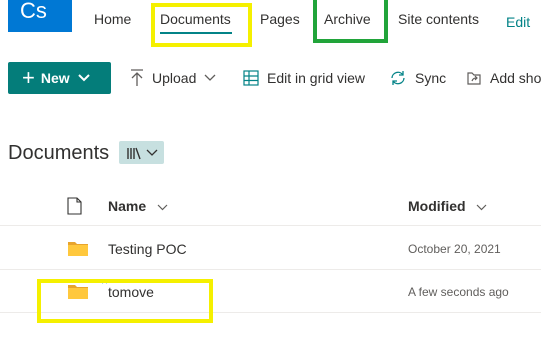  What do you see at coordinates (270, 291) in the screenshot?
I see `table-row: tomove A few seconds ago` at bounding box center [270, 291].